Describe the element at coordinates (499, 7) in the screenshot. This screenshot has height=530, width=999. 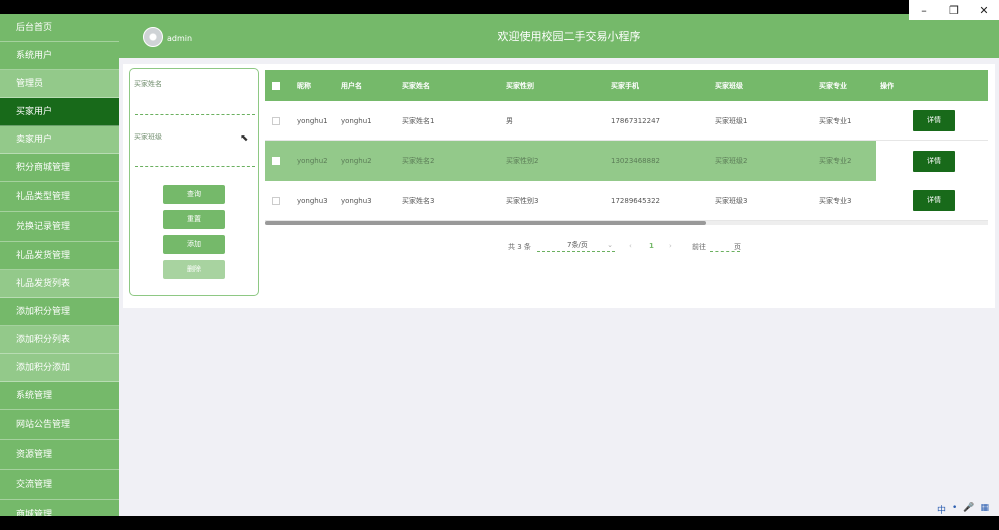
I see `top-black-band` at that location.